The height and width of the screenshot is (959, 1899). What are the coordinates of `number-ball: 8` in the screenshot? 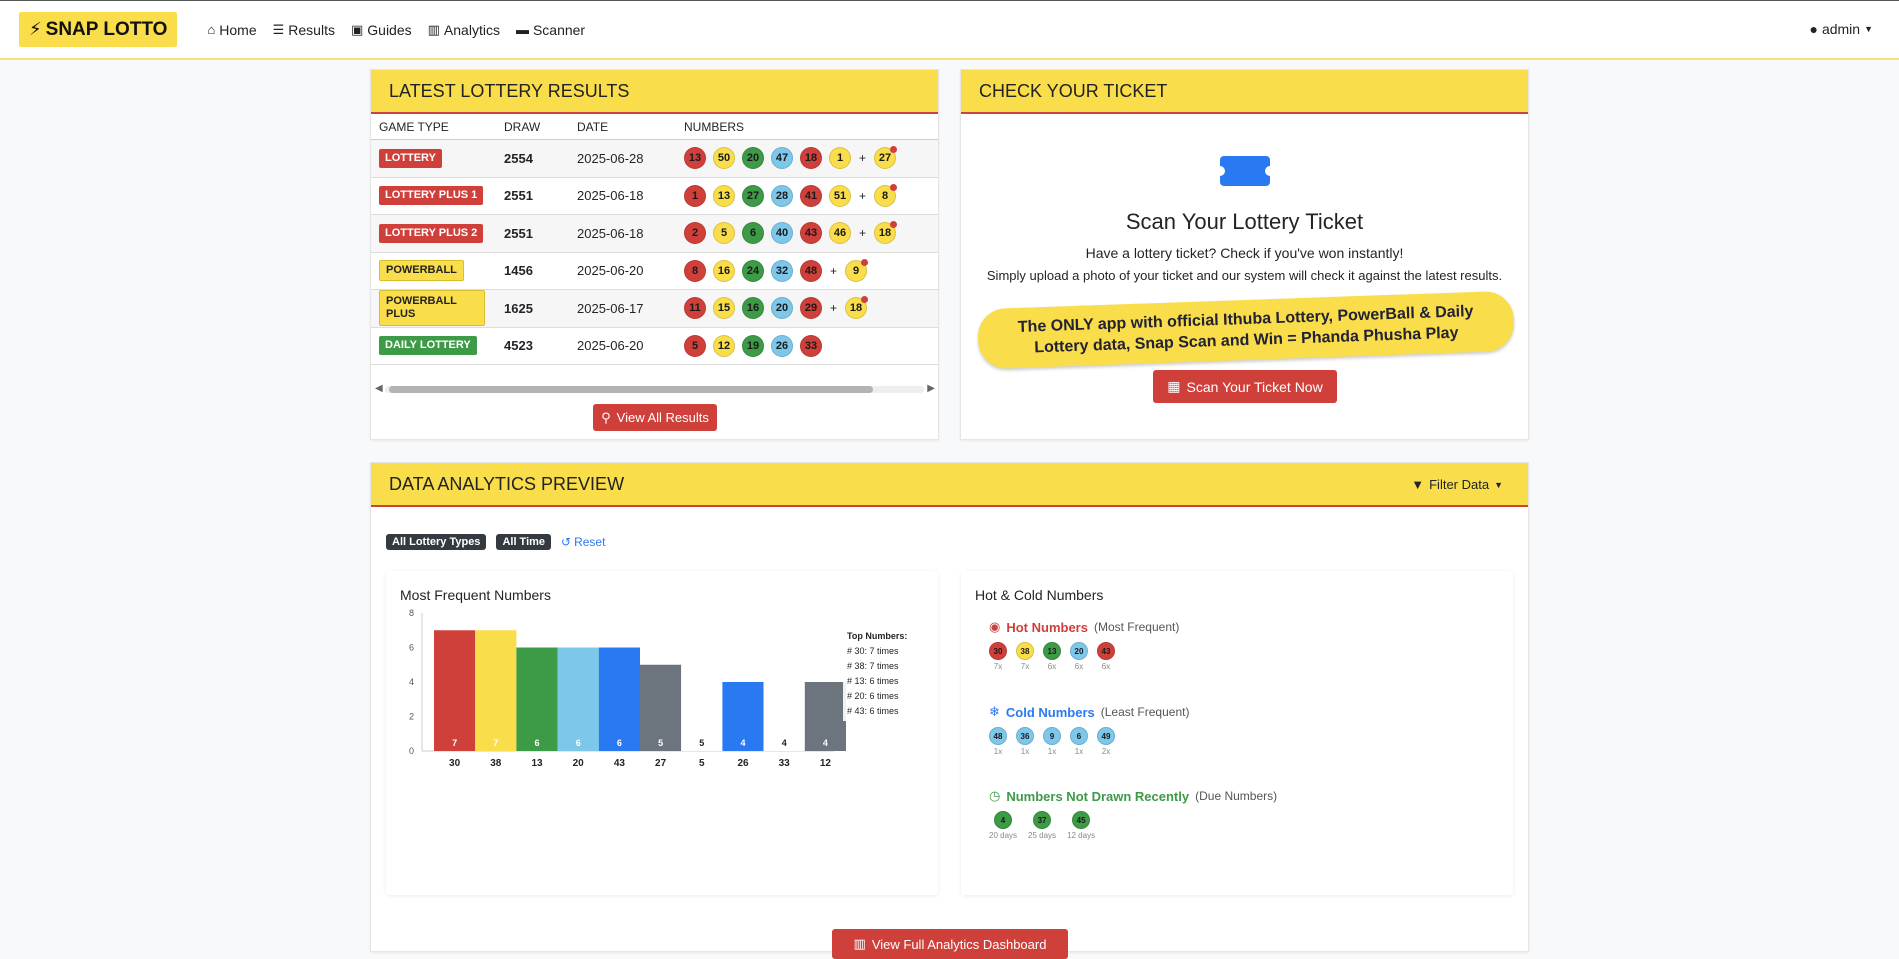 It's located at (695, 270).